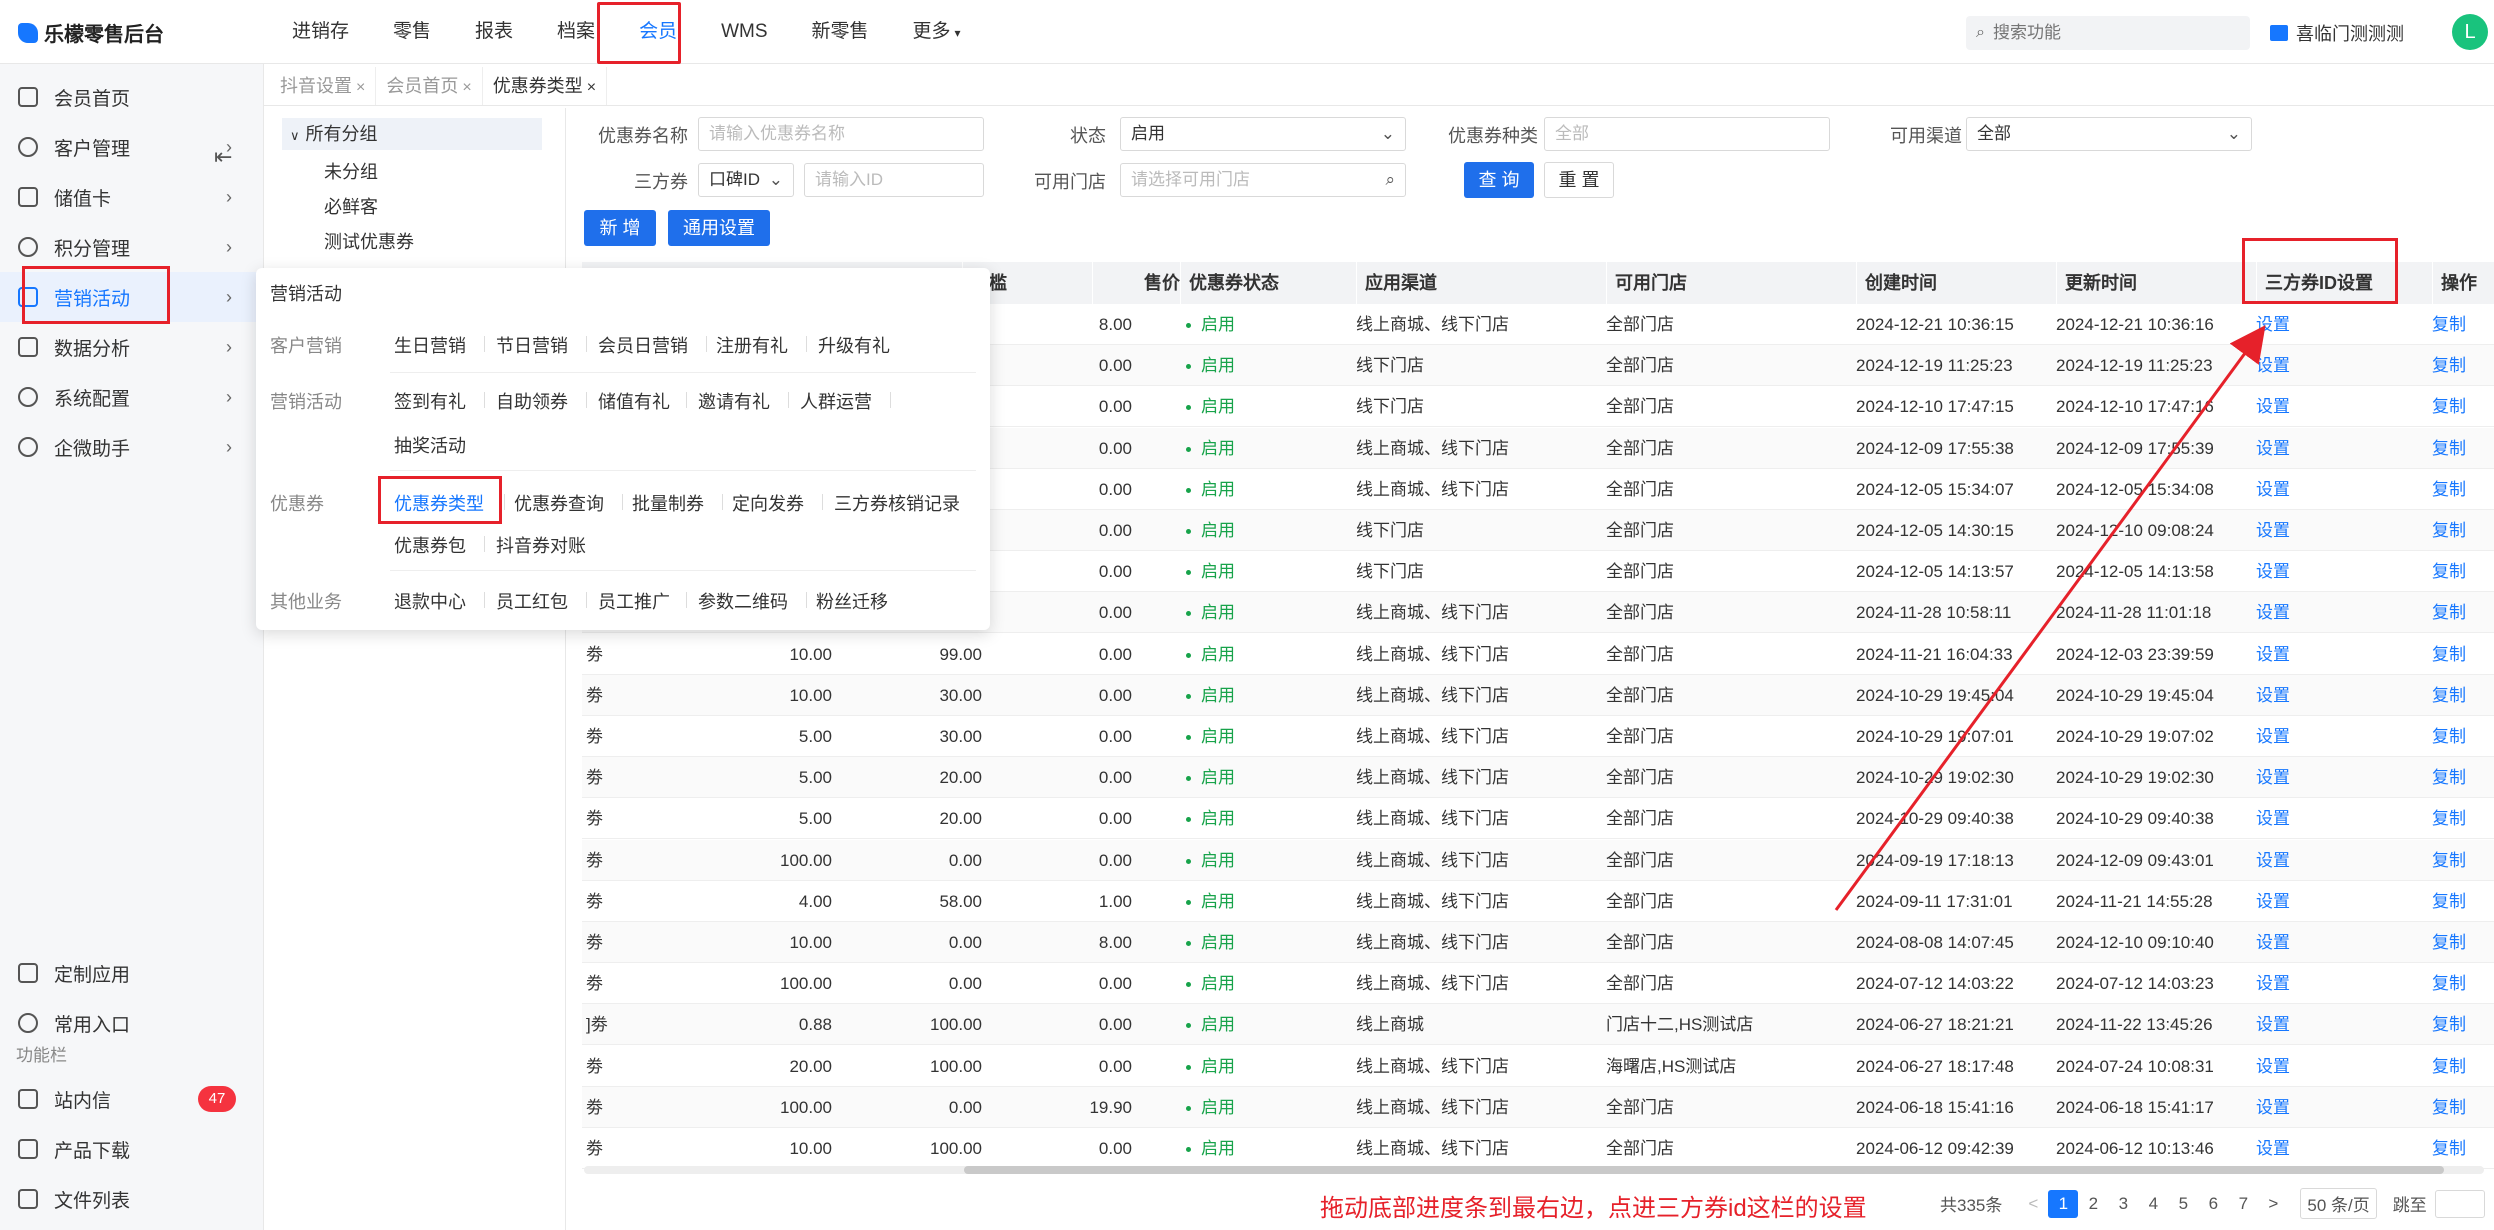 The width and height of the screenshot is (2494, 1230). I want to click on menu-item-refund-center: 退款中心, so click(430, 601).